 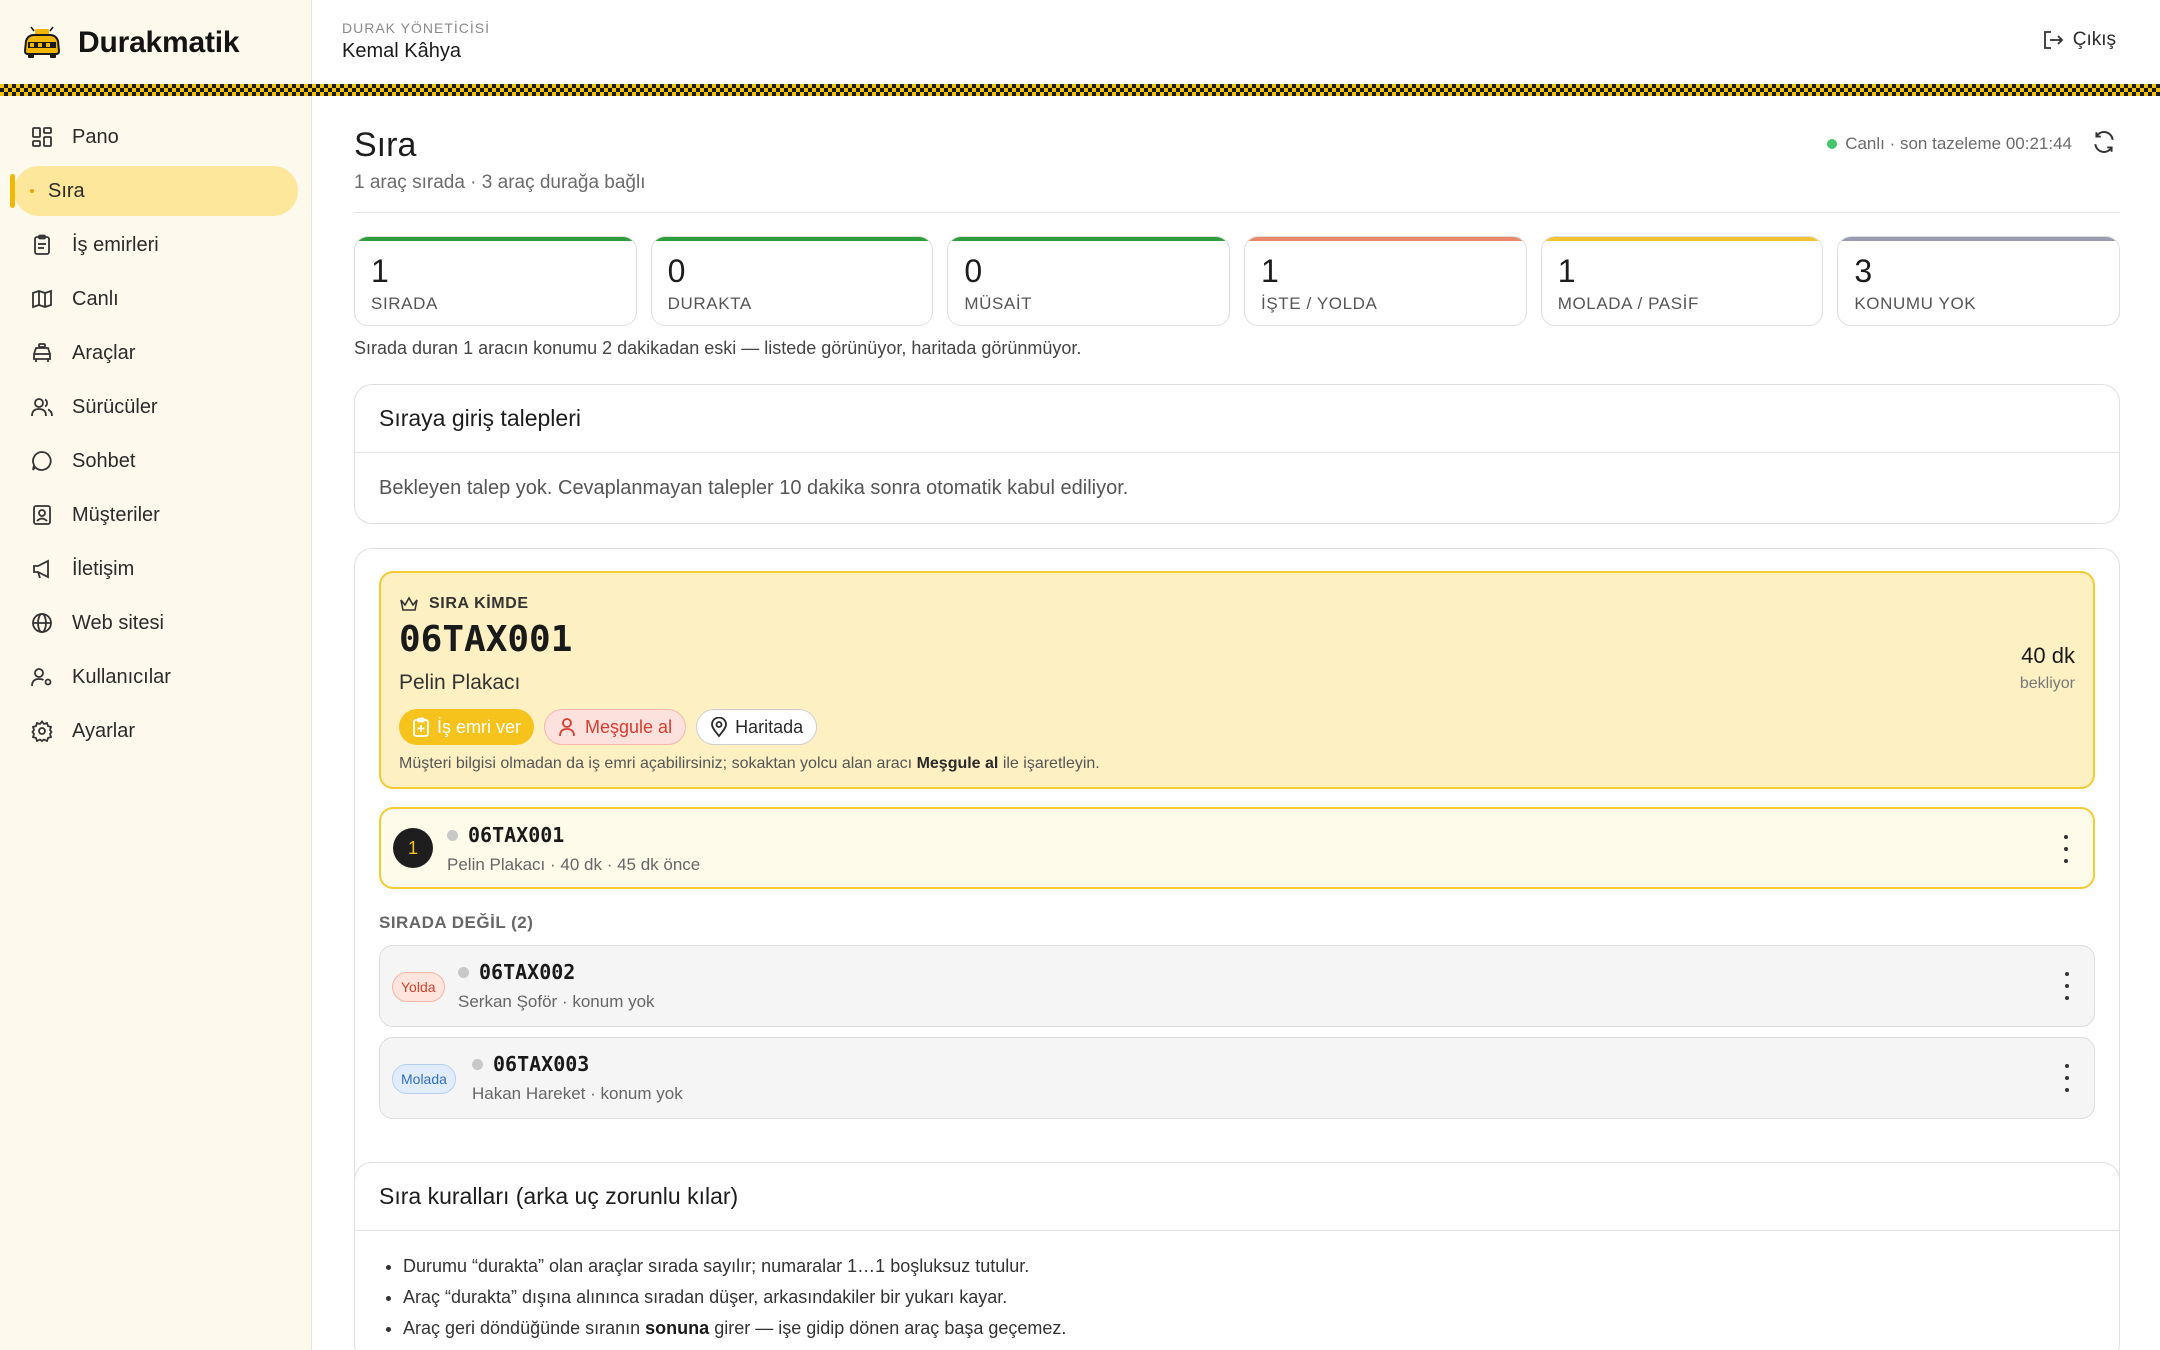 I want to click on chat-icon, so click(x=42, y=461).